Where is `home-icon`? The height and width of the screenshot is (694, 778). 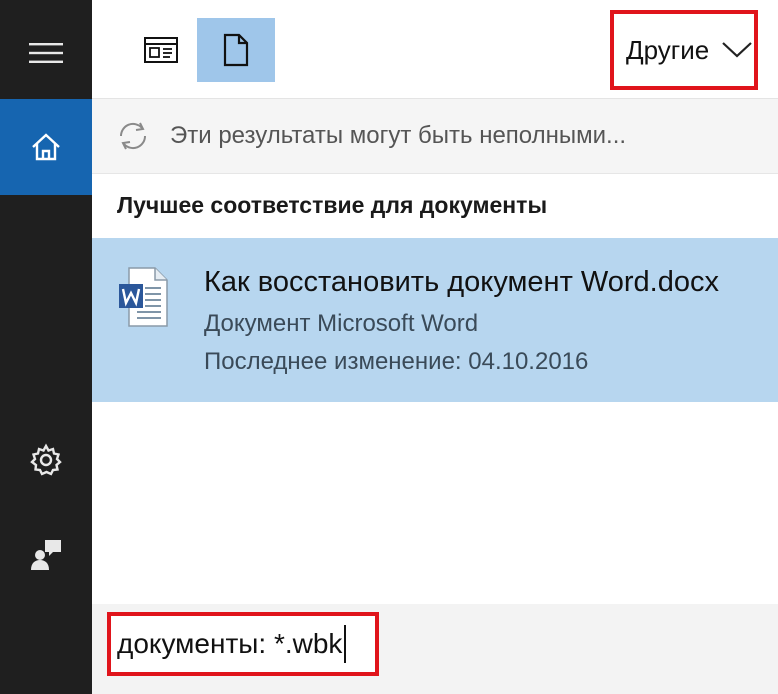
home-icon is located at coordinates (46, 147).